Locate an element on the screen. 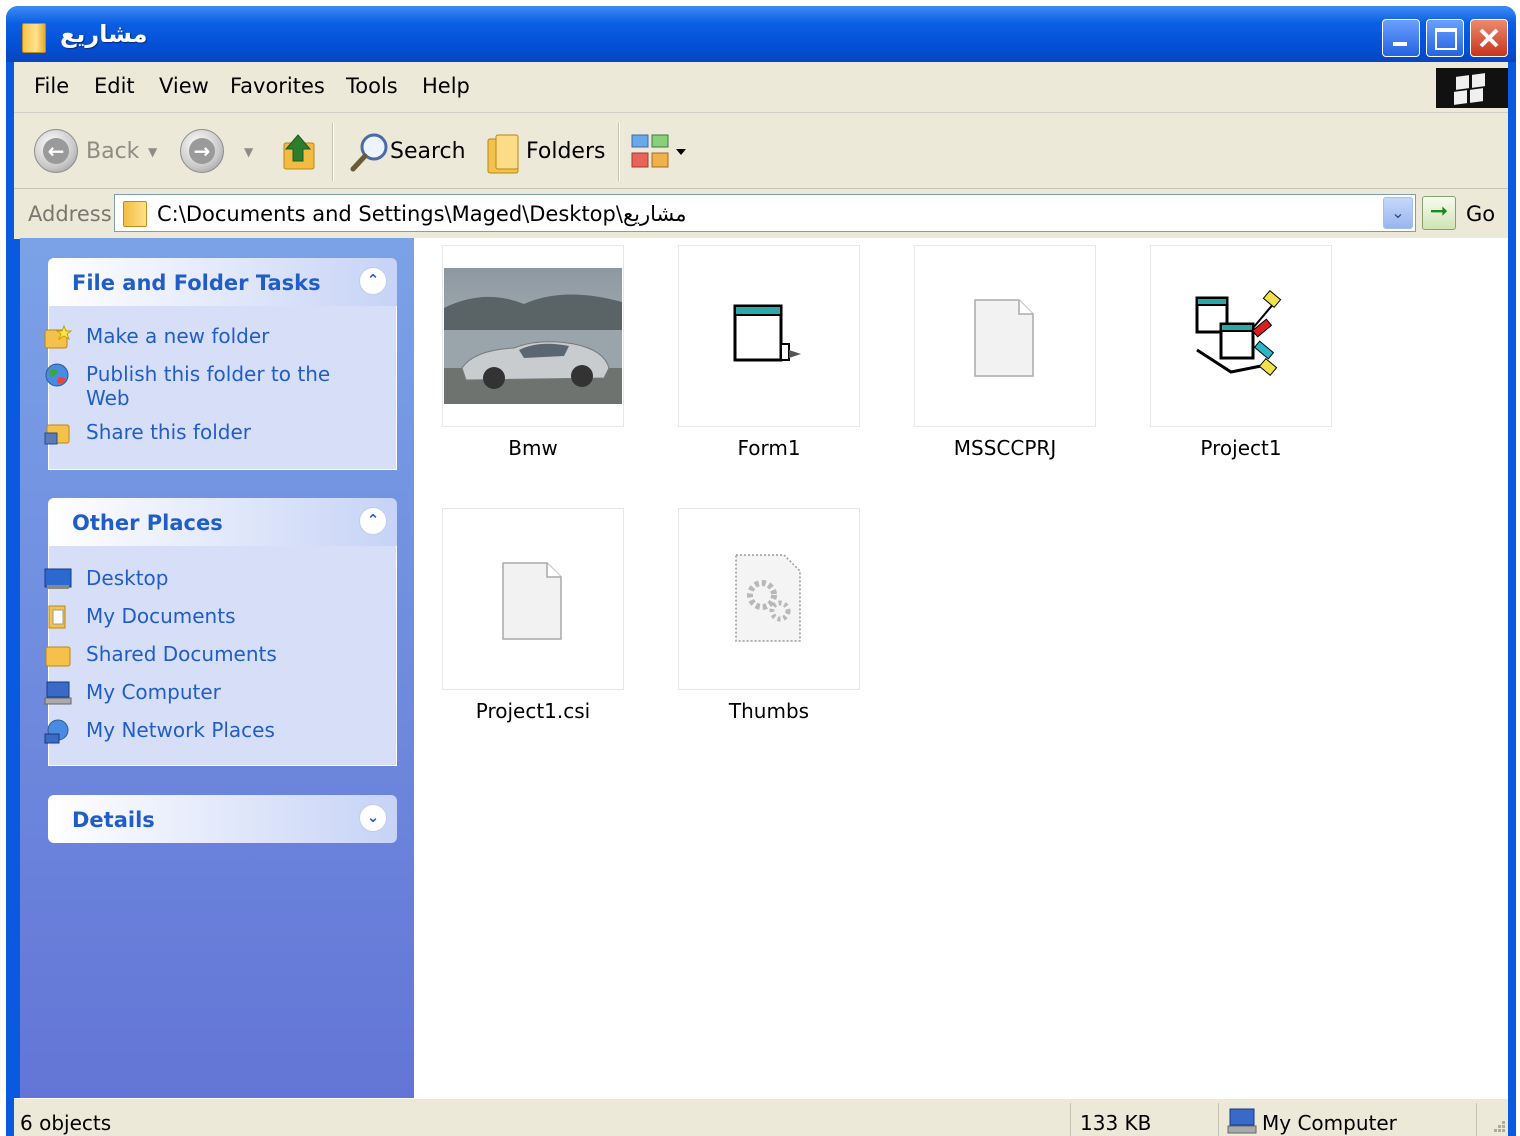  system-file-icon is located at coordinates (768, 598).